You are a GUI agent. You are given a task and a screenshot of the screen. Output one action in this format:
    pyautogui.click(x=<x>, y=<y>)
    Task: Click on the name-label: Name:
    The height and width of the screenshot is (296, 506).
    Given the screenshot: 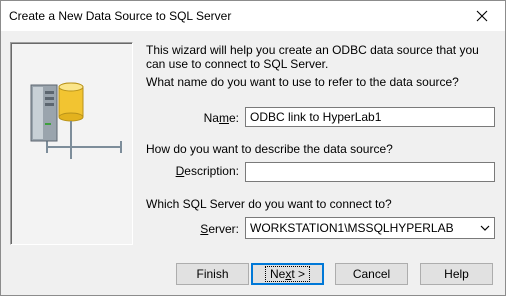 What is the action you would take?
    pyautogui.click(x=221, y=118)
    